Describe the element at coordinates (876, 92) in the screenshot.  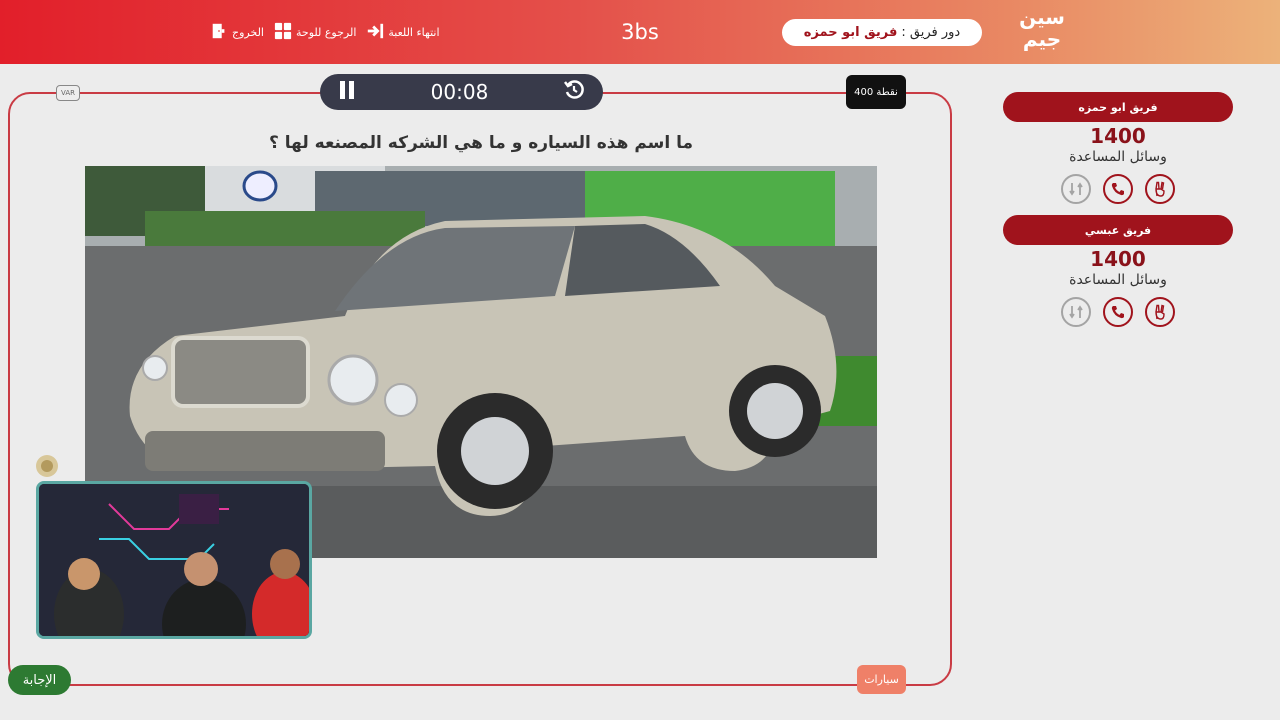
I see `points-badge: 400 نقطة` at that location.